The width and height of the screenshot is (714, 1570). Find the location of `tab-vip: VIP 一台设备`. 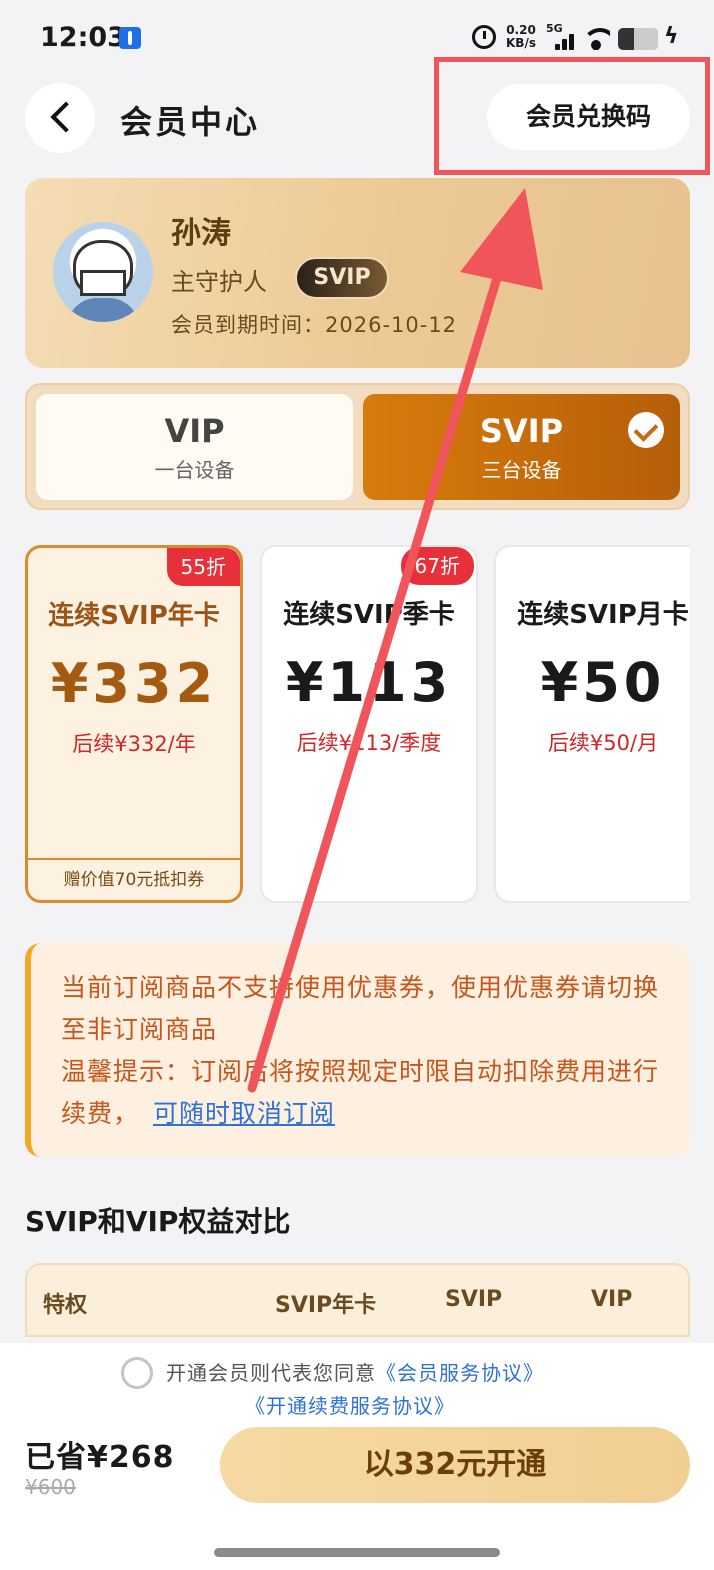

tab-vip: VIP 一台设备 is located at coordinates (194, 447).